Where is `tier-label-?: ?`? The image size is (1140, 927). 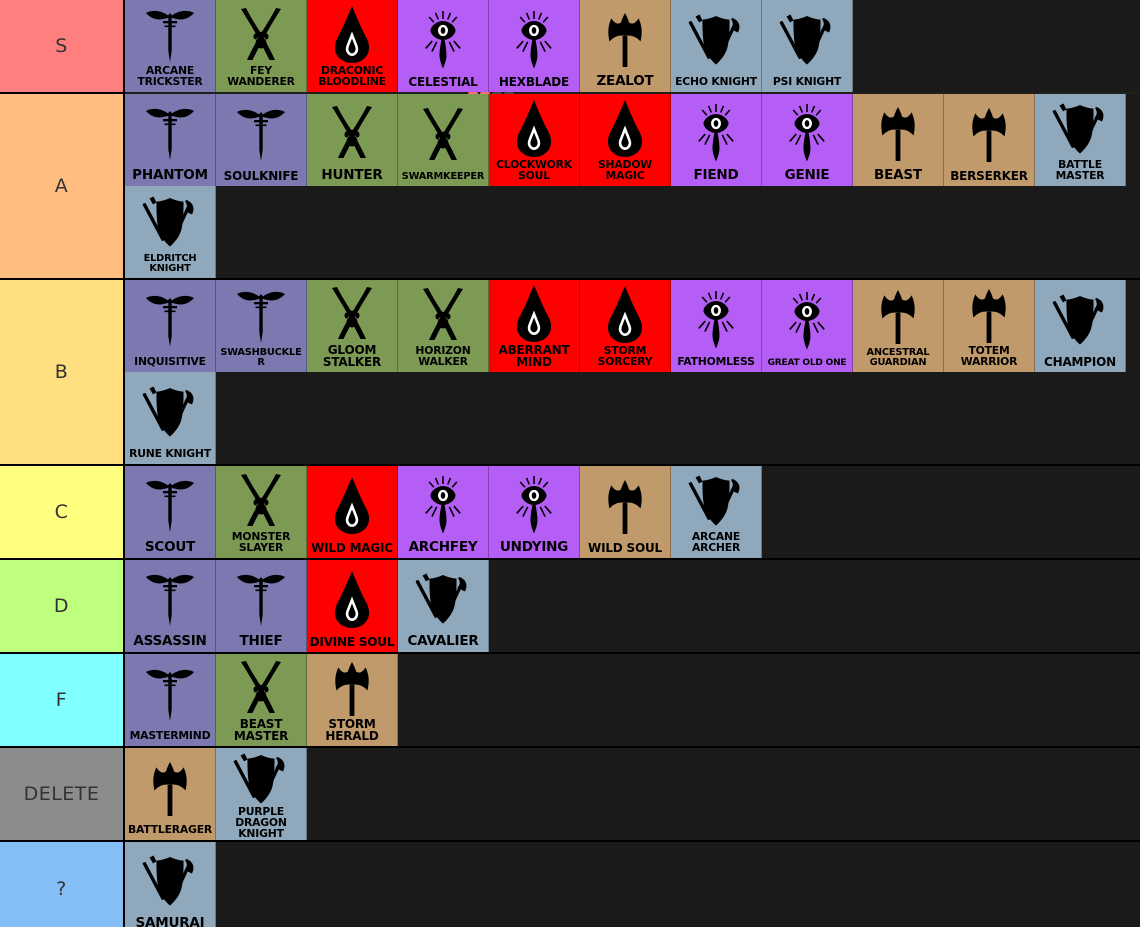 tier-label-?: ? is located at coordinates (62, 884).